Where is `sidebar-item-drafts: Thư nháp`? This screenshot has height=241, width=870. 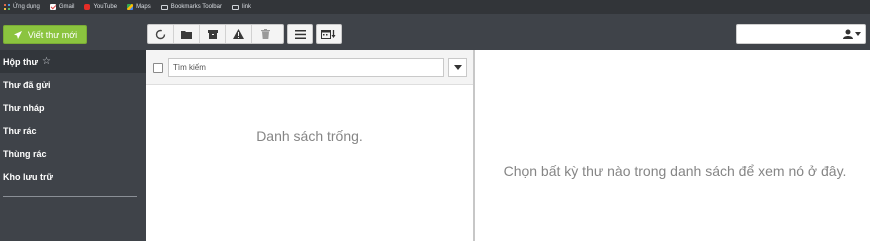 sidebar-item-drafts: Thư nháp is located at coordinates (73, 107).